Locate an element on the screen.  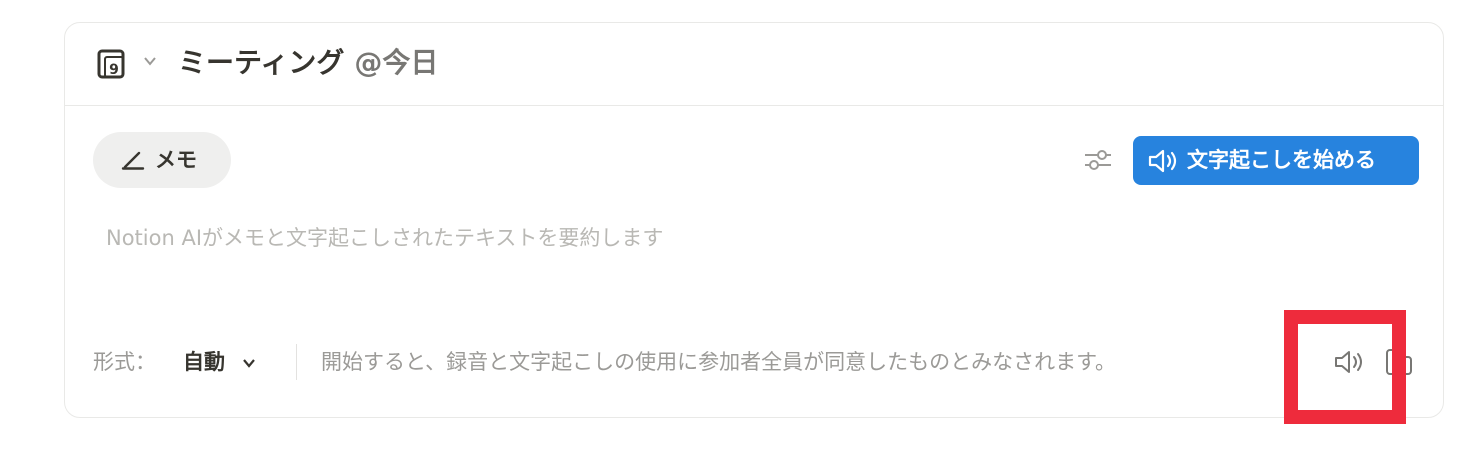
pen-icon is located at coordinates (133, 160).